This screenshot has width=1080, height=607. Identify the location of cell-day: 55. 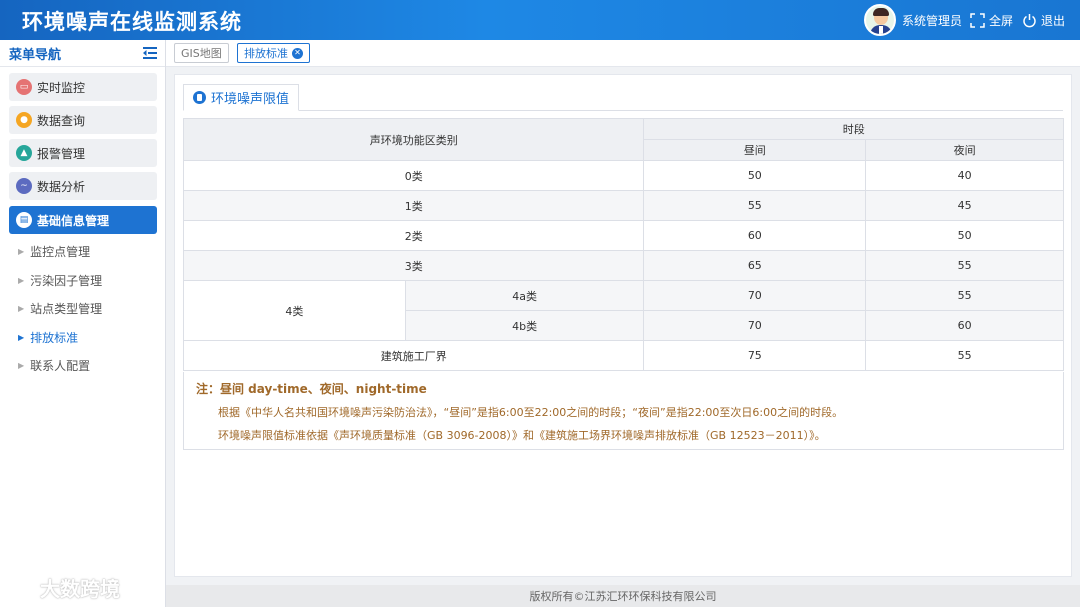
(755, 205).